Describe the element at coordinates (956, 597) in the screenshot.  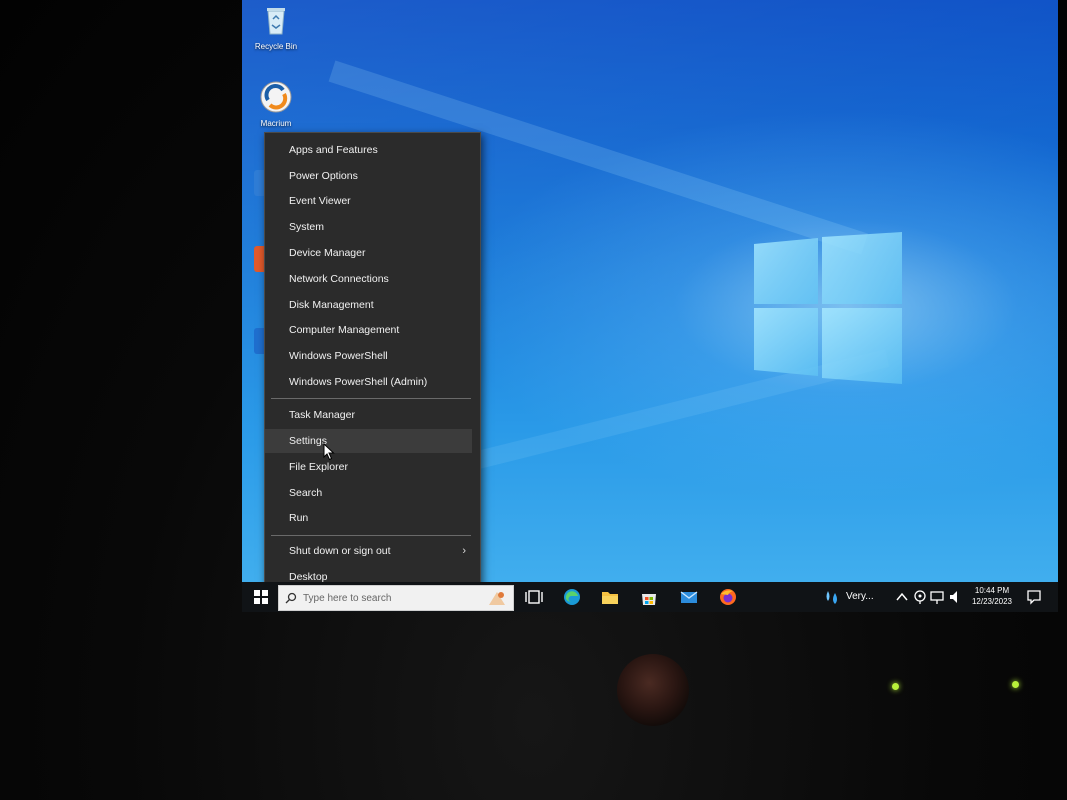
I see `volume-icon` at that location.